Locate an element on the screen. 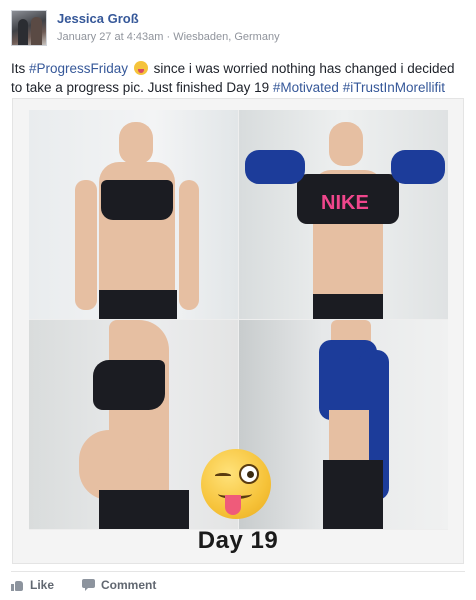 The width and height of the screenshot is (476, 600). comment-button: Comment is located at coordinates (119, 585).